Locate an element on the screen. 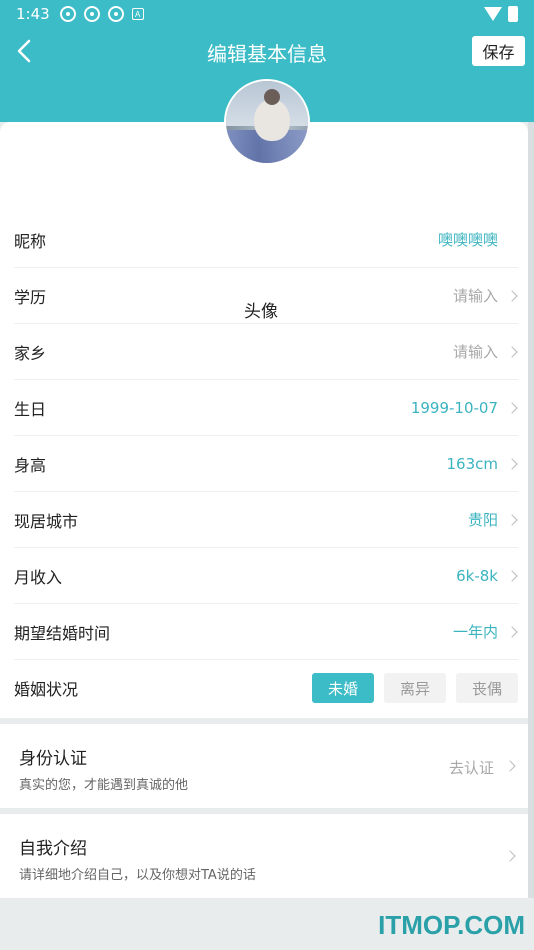 The image size is (534, 950). status-notification-icons: A is located at coordinates (101, 14).